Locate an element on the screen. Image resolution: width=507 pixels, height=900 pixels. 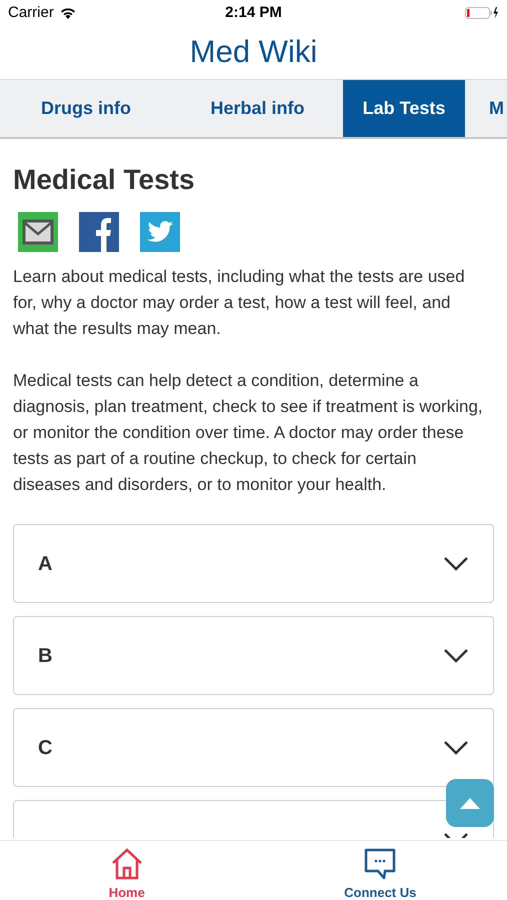
wifi-icon is located at coordinates (68, 13).